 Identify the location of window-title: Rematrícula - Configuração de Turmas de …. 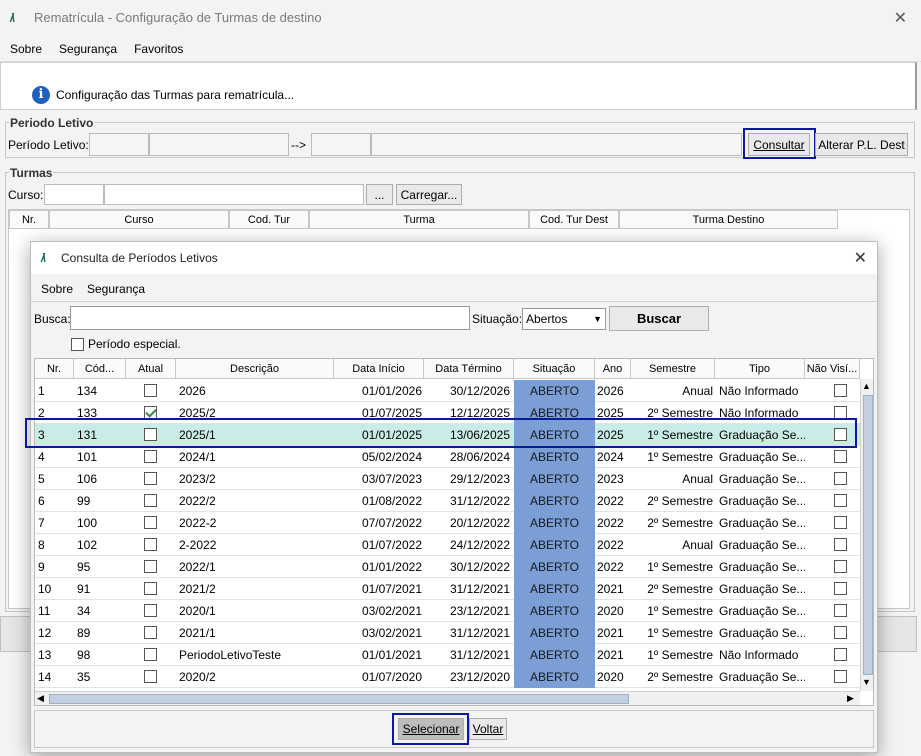
(178, 17).